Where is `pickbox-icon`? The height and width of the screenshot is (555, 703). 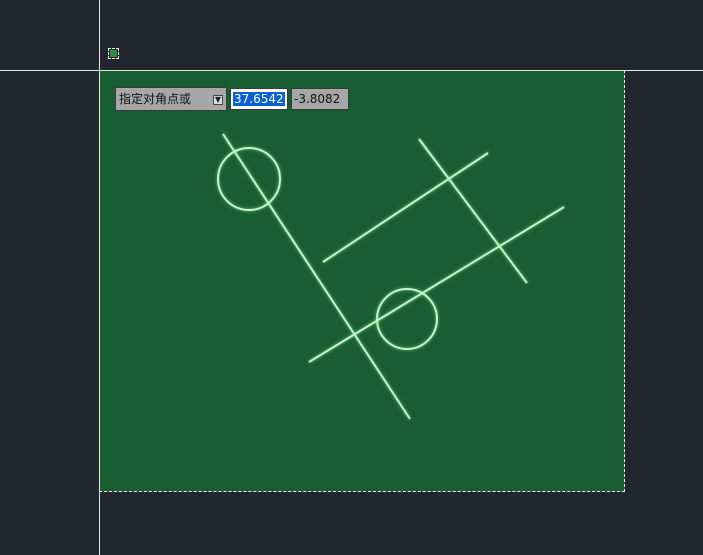 pickbox-icon is located at coordinates (113, 53).